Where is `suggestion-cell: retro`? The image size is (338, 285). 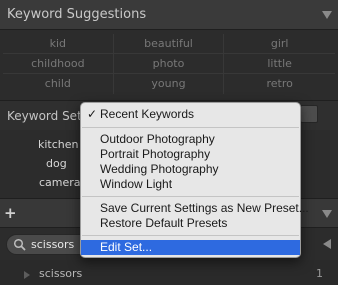
suggestion-cell: retro is located at coordinates (279, 84).